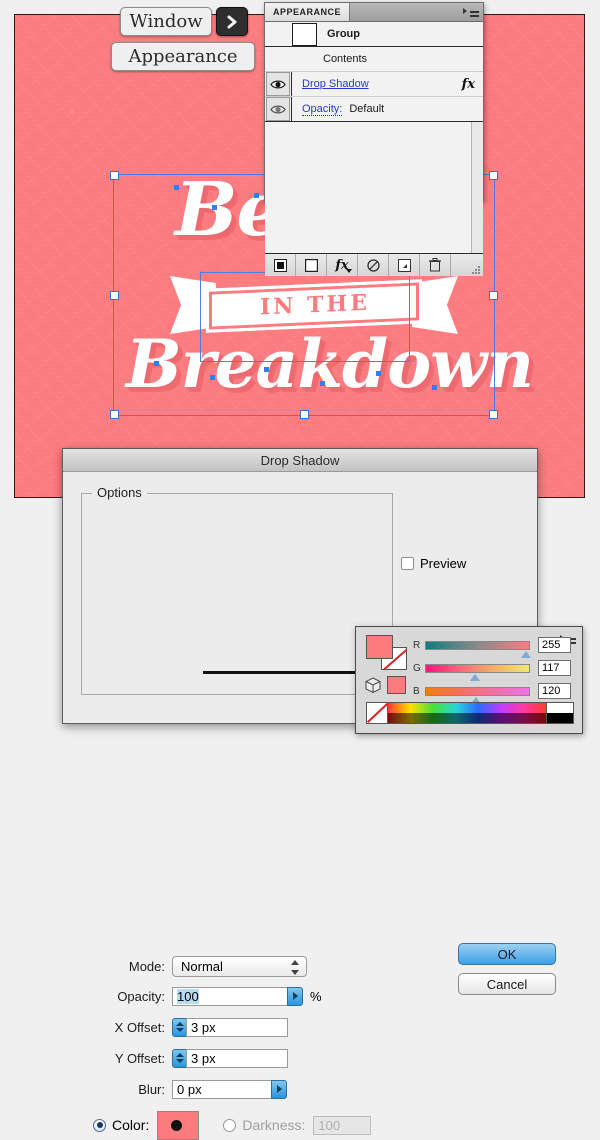  I want to click on appearance-panel-tabbar: APPEARANCE, so click(374, 12).